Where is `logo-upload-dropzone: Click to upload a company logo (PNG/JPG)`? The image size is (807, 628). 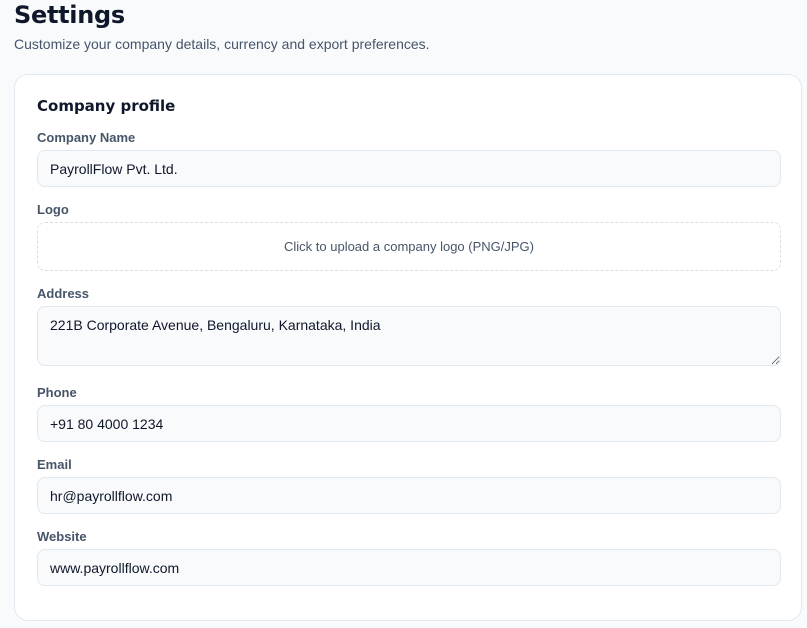 logo-upload-dropzone: Click to upload a company logo (PNG/JPG) is located at coordinates (409, 246).